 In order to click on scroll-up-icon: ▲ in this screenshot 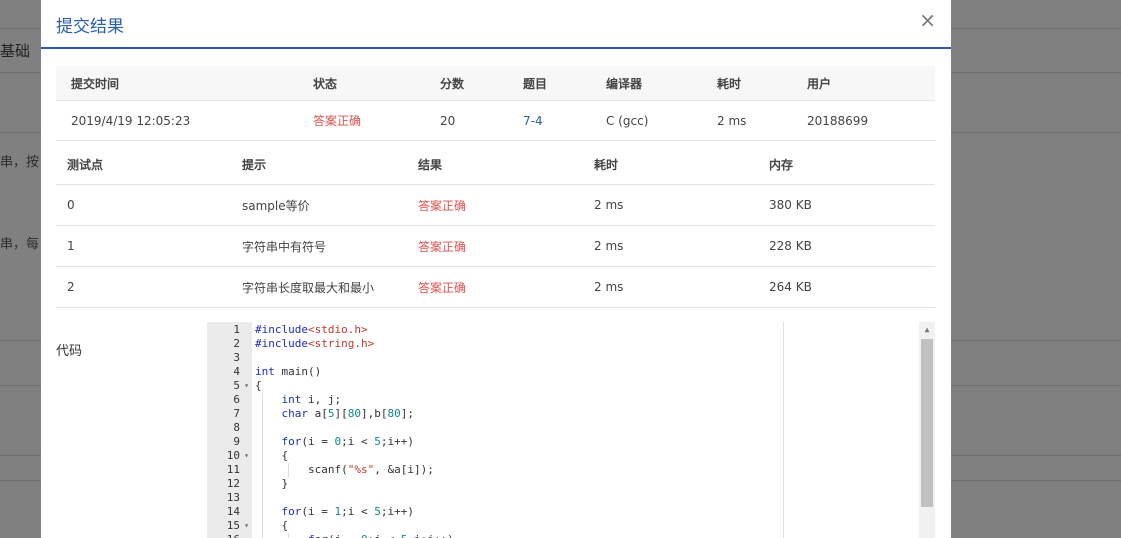, I will do `click(927, 330)`.